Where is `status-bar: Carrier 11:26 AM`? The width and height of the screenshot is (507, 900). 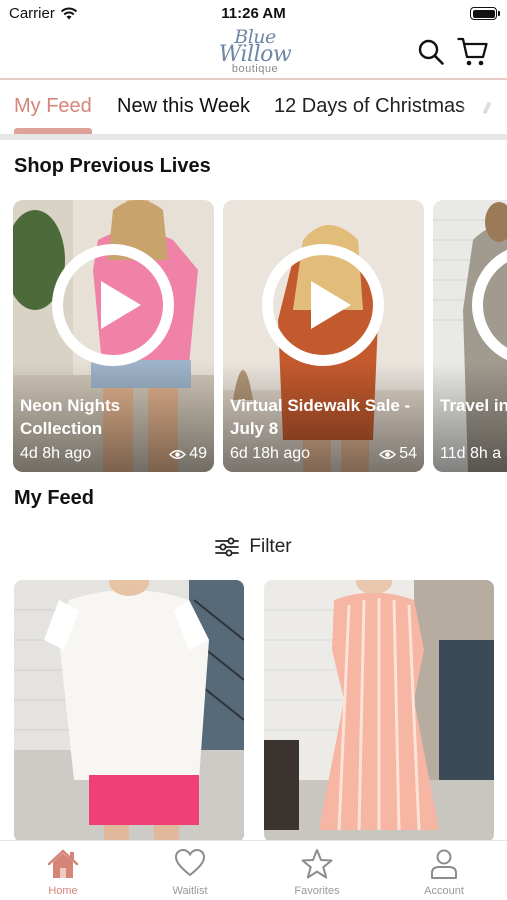 status-bar: Carrier 11:26 AM is located at coordinates (253, 14).